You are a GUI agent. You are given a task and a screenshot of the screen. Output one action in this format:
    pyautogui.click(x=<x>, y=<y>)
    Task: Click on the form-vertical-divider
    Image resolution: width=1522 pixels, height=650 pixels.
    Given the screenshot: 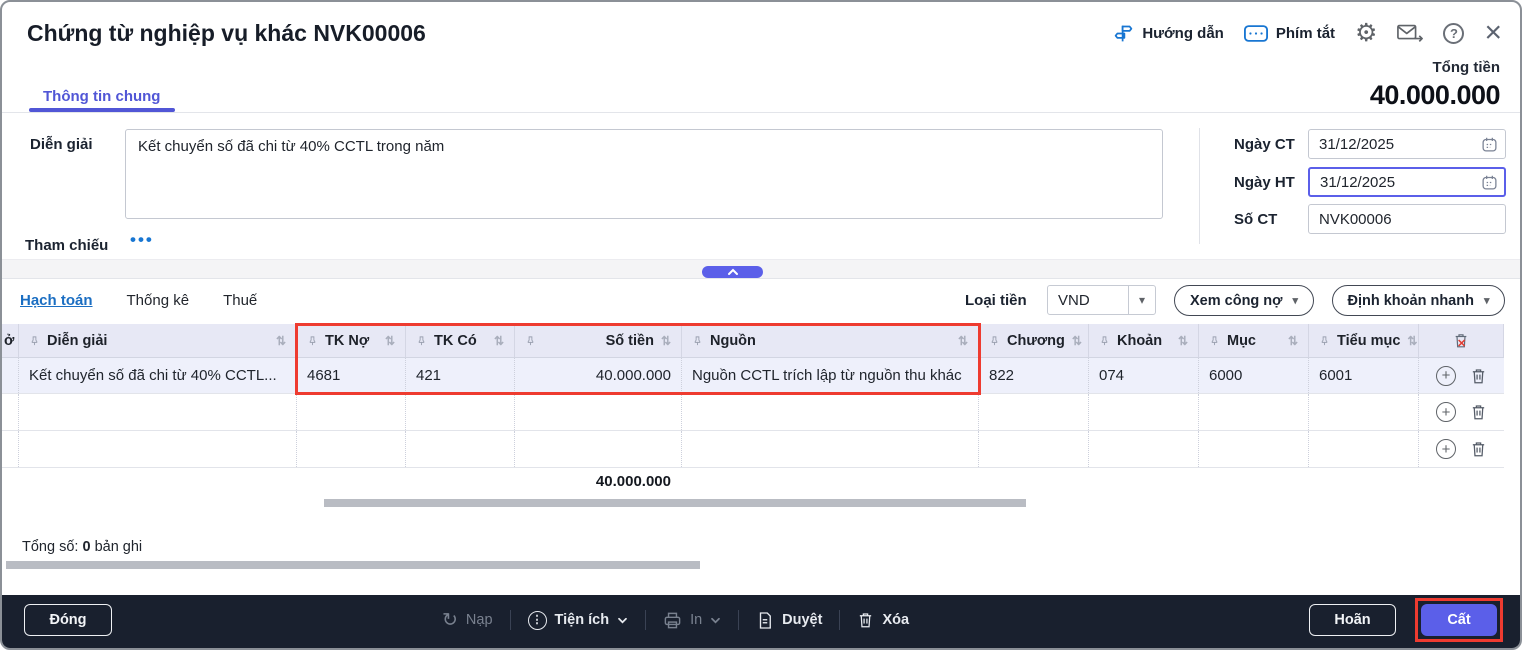 What is the action you would take?
    pyautogui.click(x=1199, y=186)
    